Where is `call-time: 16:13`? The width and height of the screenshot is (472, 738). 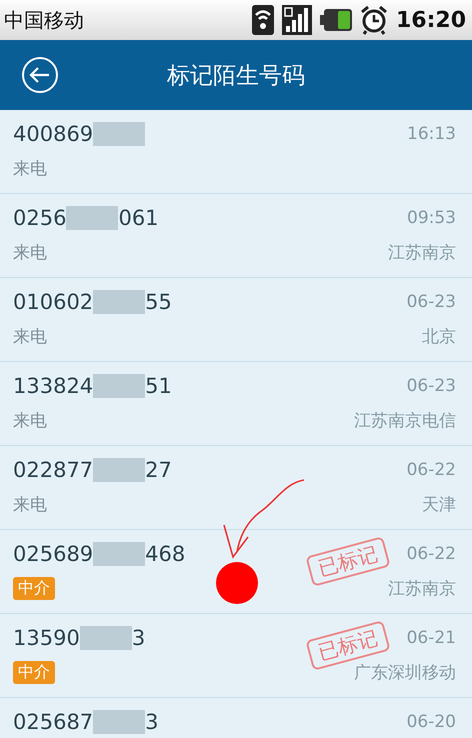
call-time: 16:13 is located at coordinates (431, 134).